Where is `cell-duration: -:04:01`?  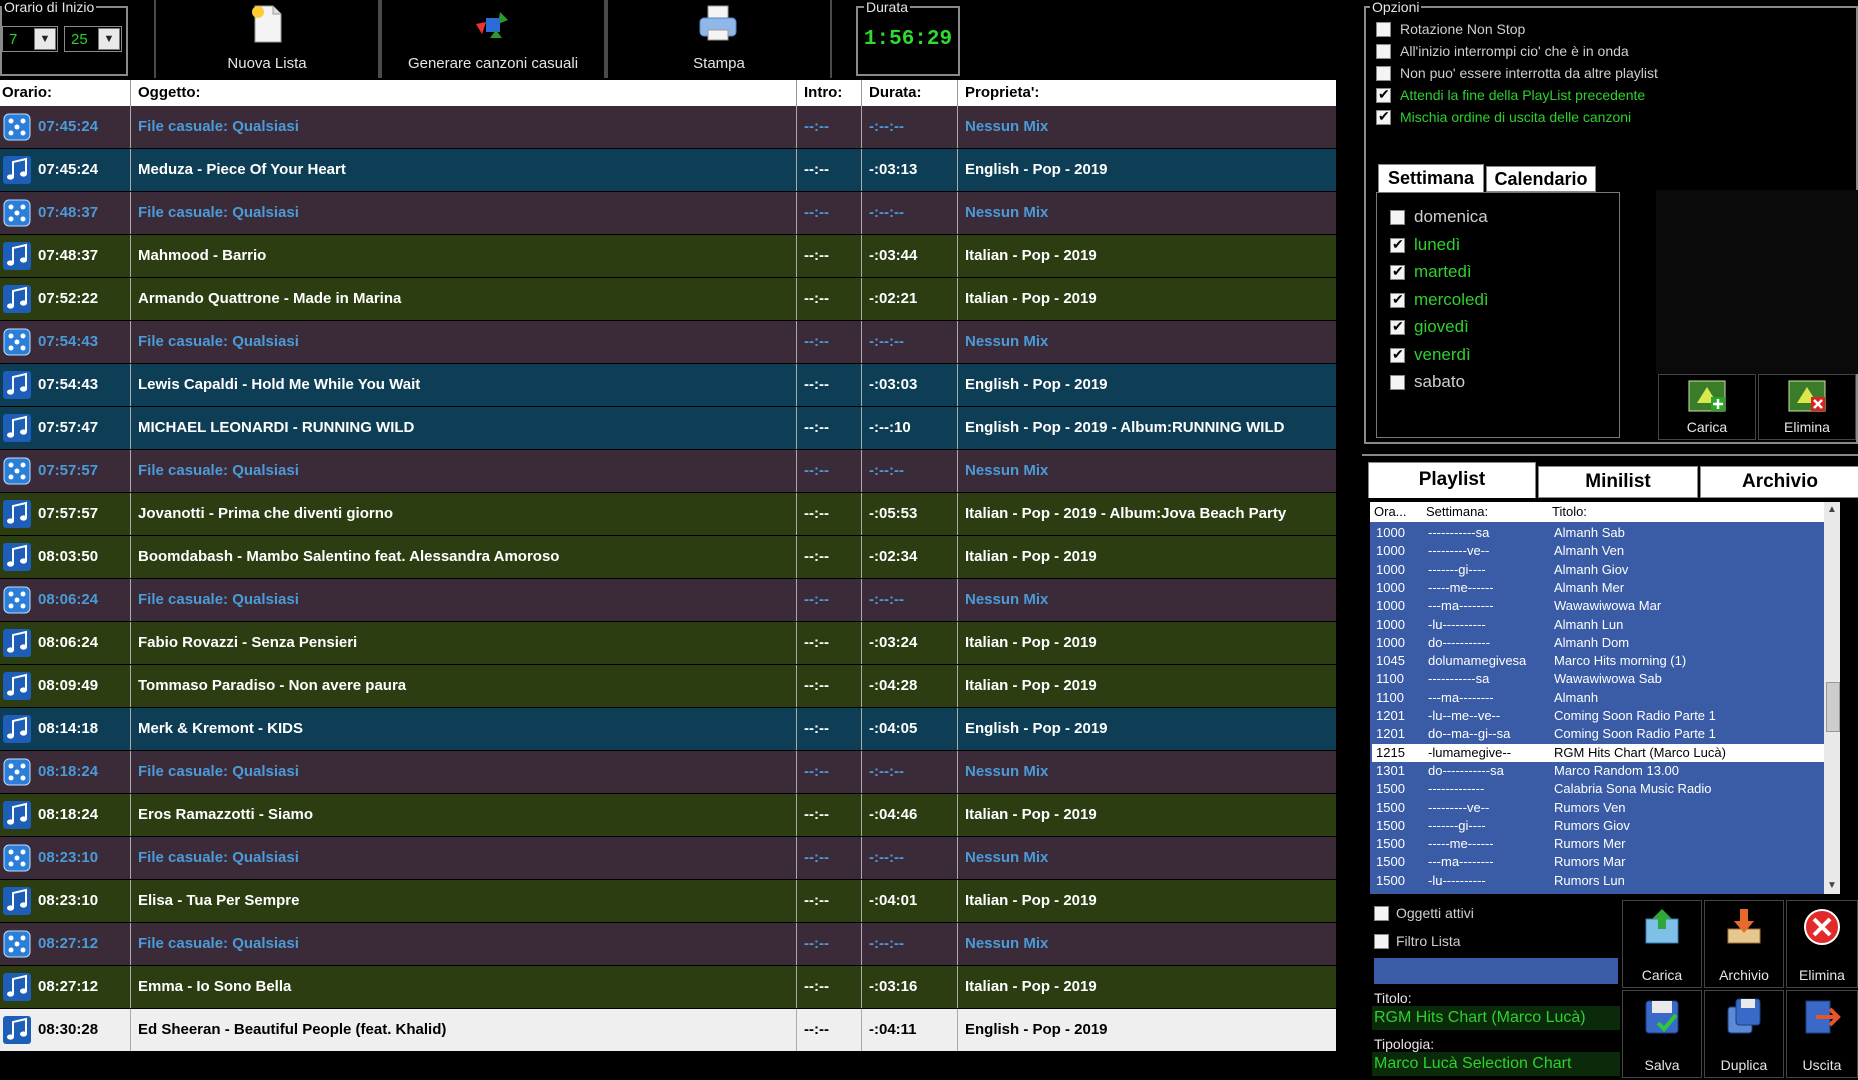
cell-duration: -:04:01 is located at coordinates (893, 900).